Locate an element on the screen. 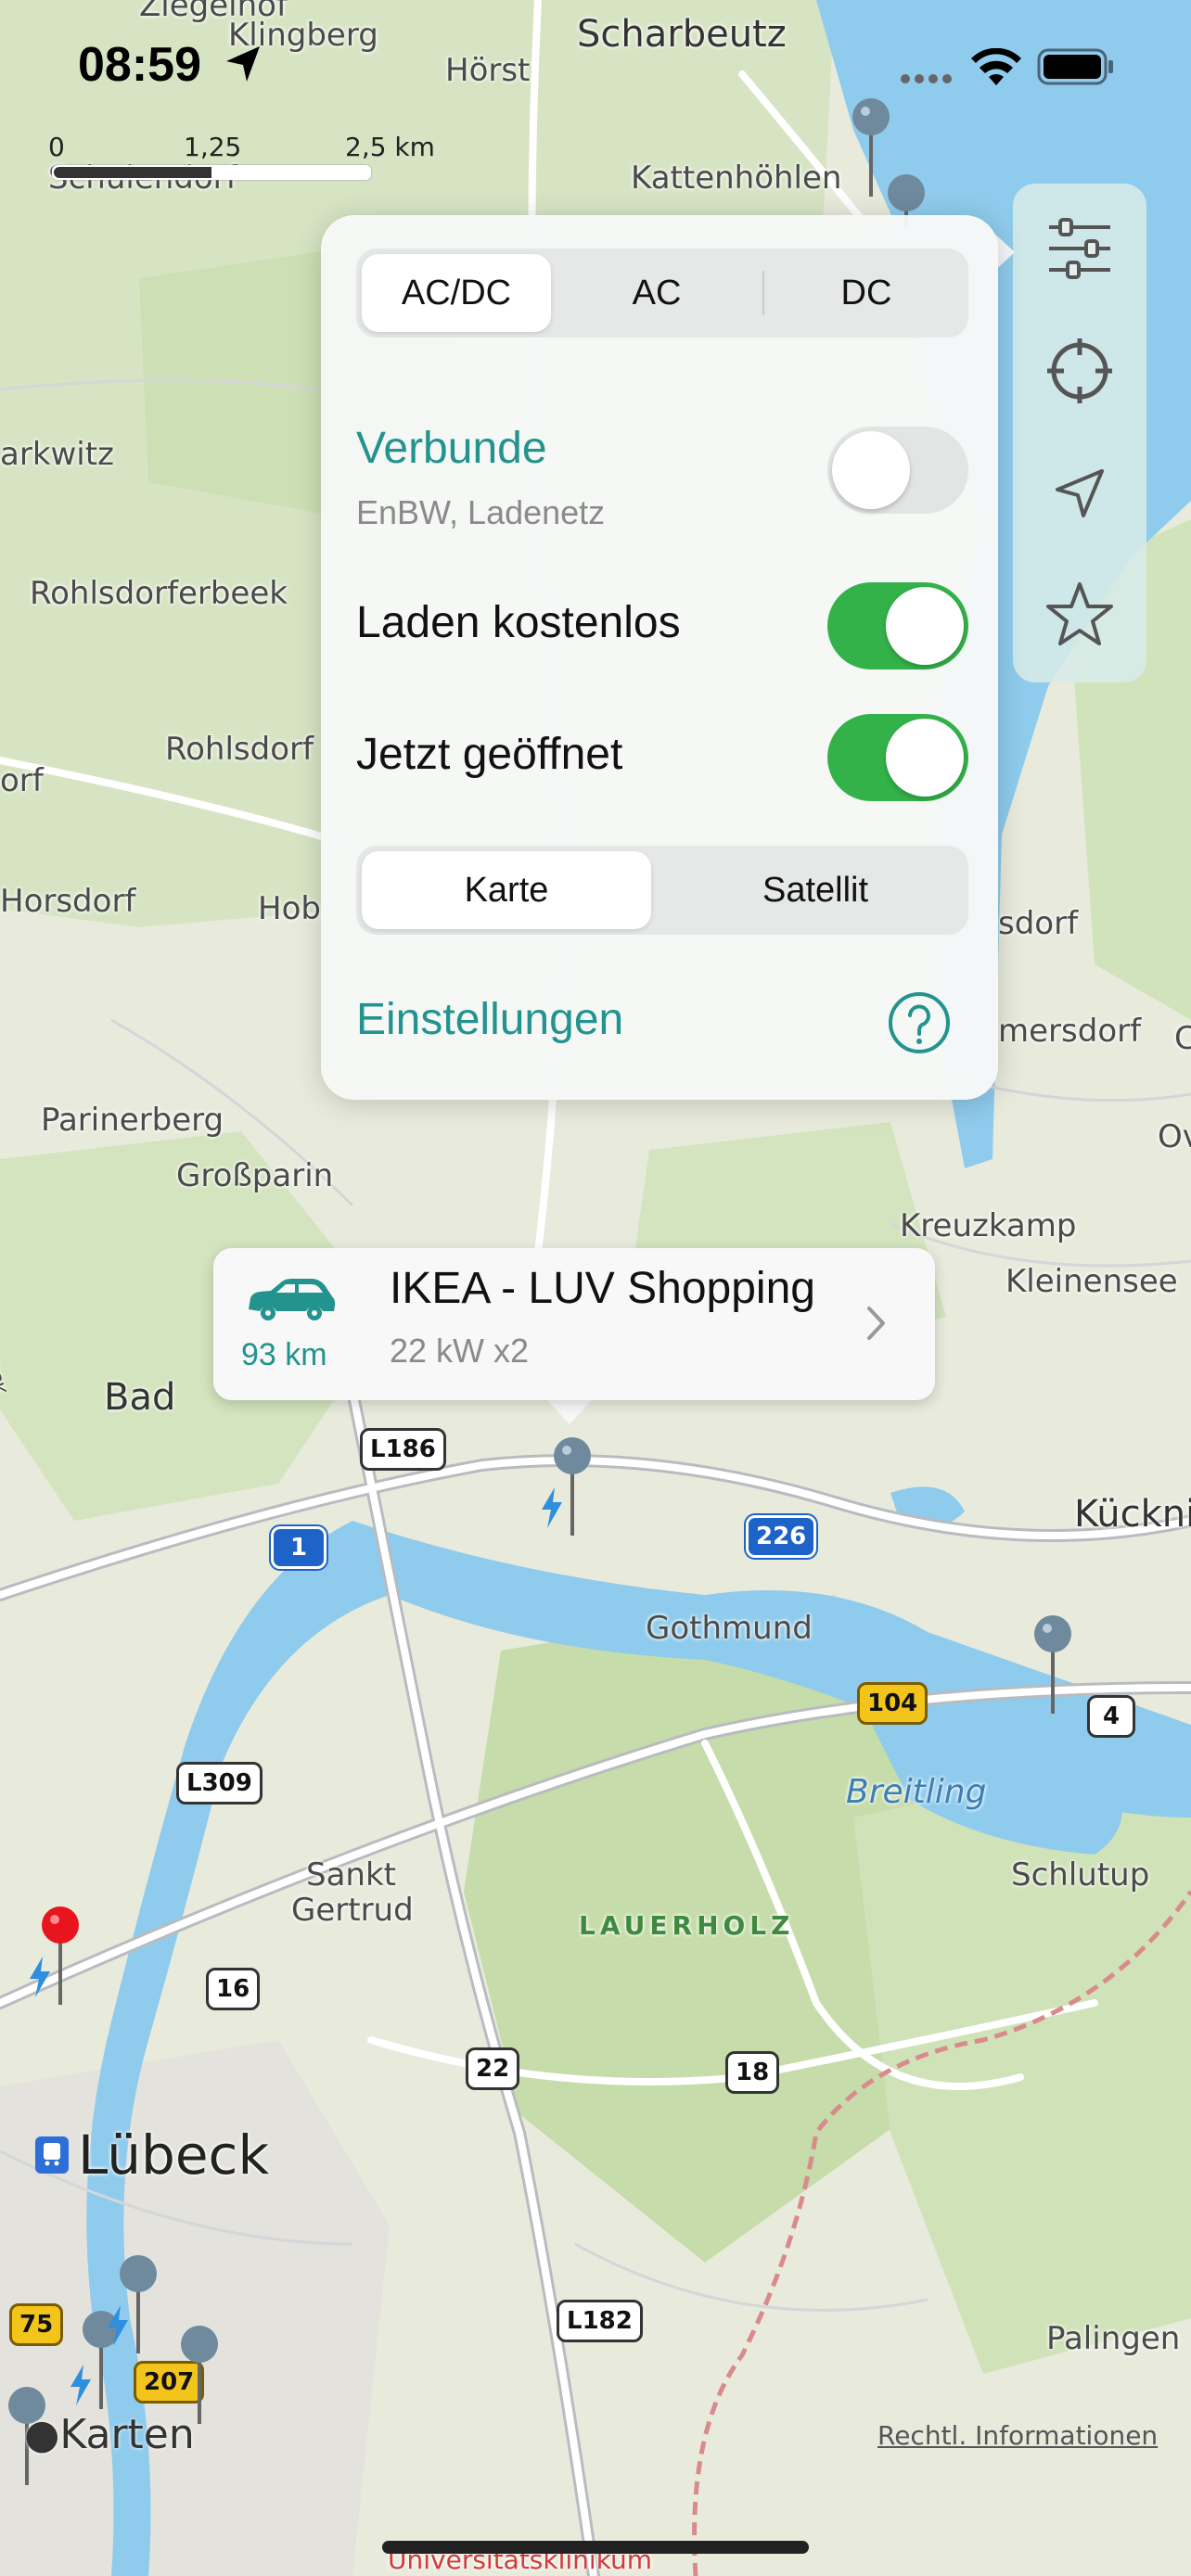 Image resolution: width=1191 pixels, height=2576 pixels. map-label-ov: Ov is located at coordinates (1174, 1136).